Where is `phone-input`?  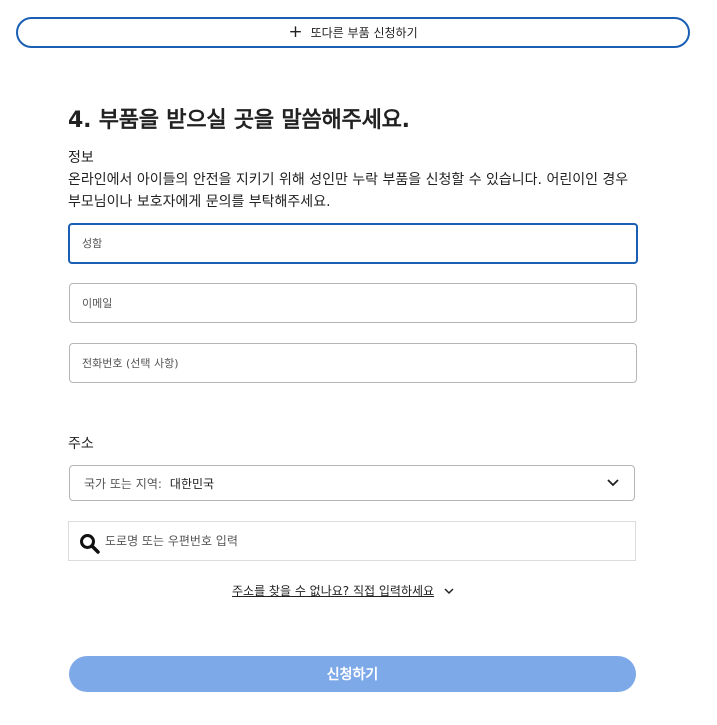
phone-input is located at coordinates (353, 363).